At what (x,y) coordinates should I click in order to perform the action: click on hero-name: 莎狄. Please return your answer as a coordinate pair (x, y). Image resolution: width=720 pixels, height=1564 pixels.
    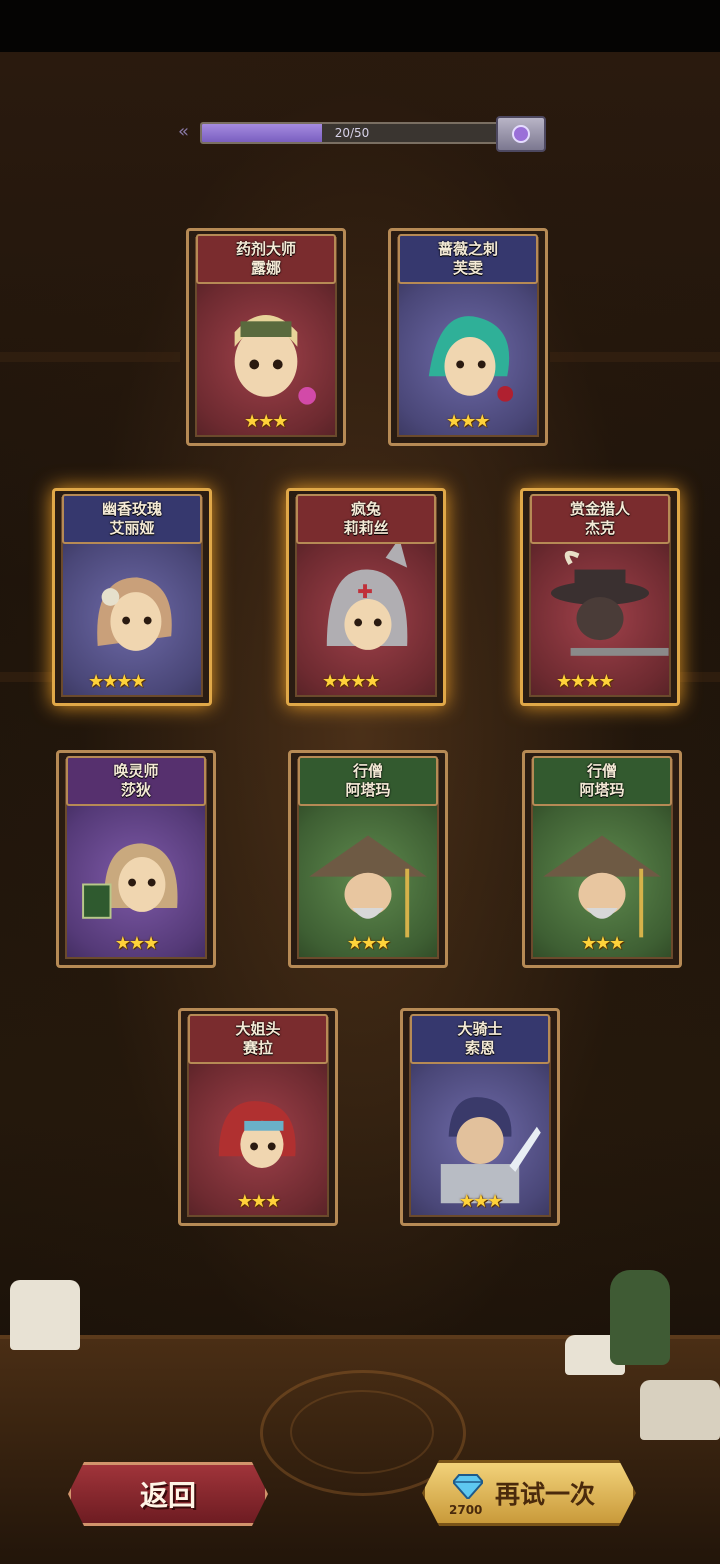
    Looking at the image, I should click on (135, 790).